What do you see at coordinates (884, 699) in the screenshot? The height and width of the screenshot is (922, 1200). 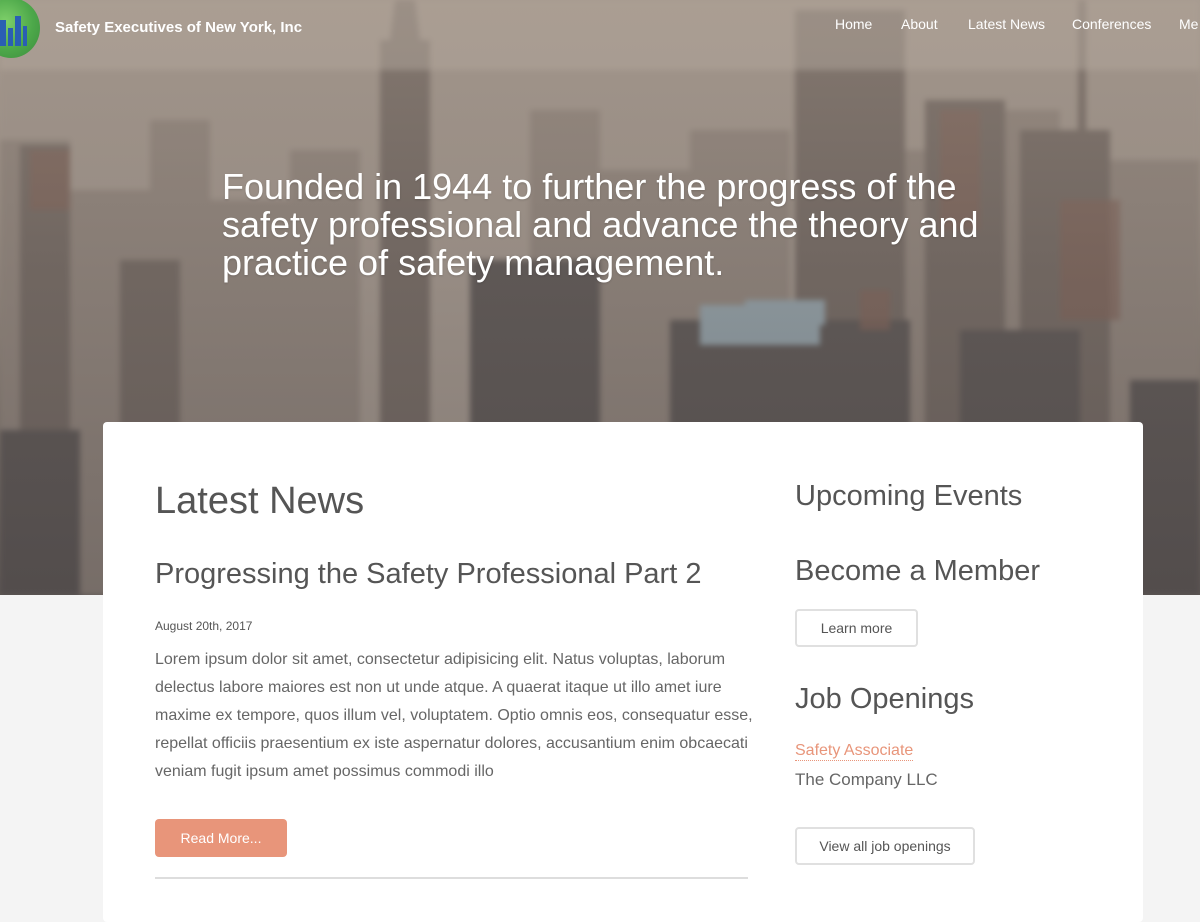 I see `job-openings-heading: Job Openings` at bounding box center [884, 699].